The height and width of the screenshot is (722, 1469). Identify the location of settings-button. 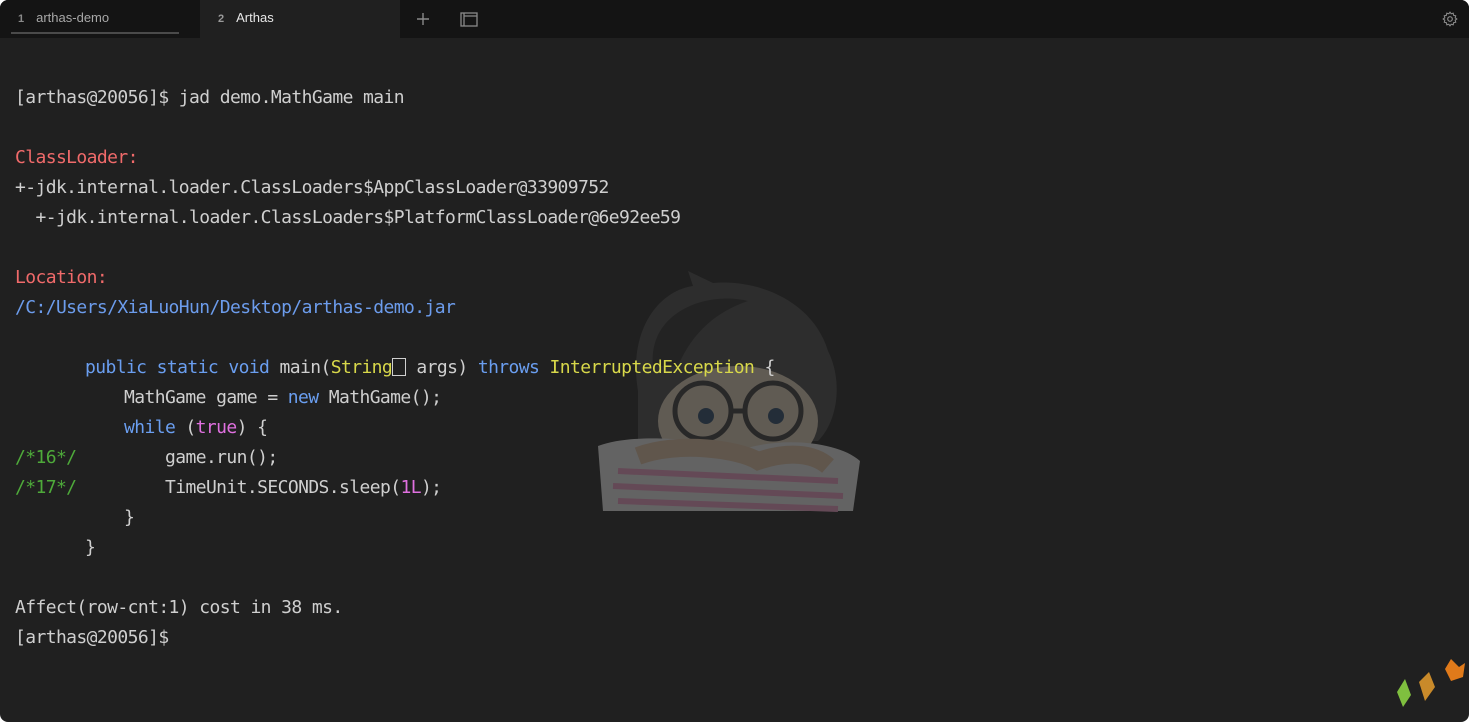
(1450, 19).